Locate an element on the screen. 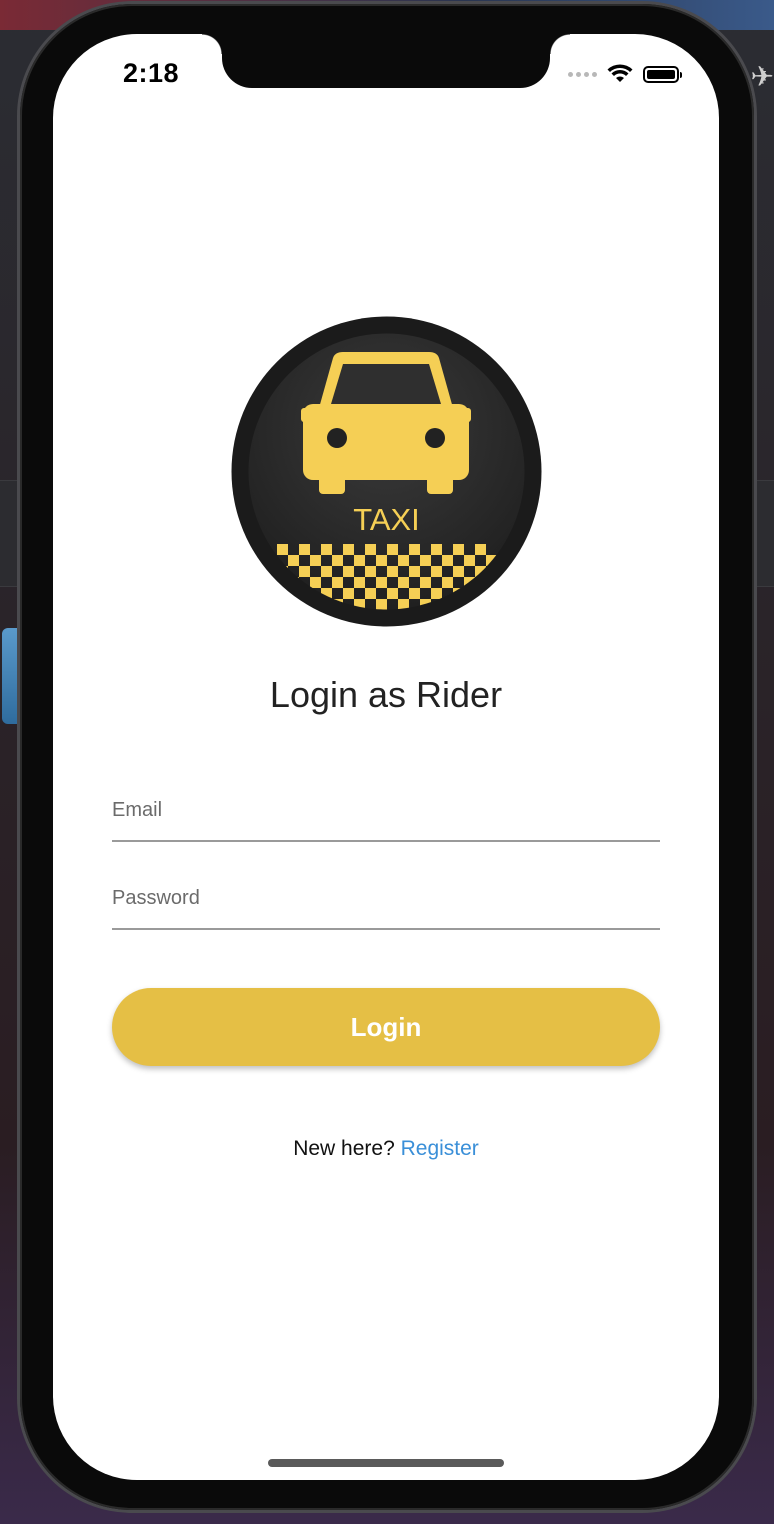 The height and width of the screenshot is (1524, 774). taxi-logo: TAXI is located at coordinates (386, 471).